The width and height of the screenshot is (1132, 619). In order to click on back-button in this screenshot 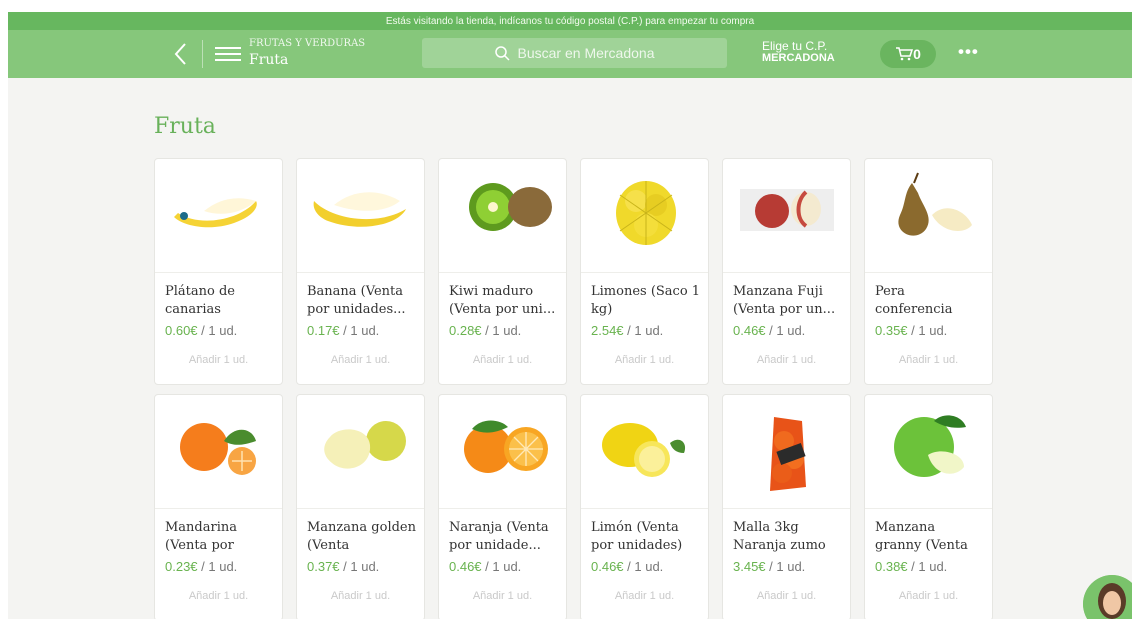, I will do `click(180, 54)`.